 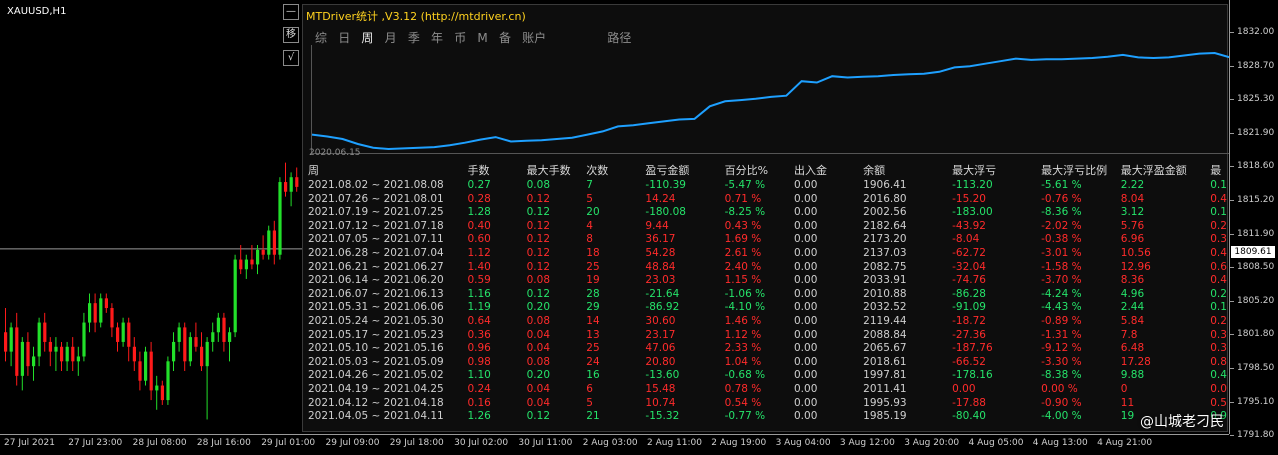 I want to click on move-button: 移, so click(x=291, y=35).